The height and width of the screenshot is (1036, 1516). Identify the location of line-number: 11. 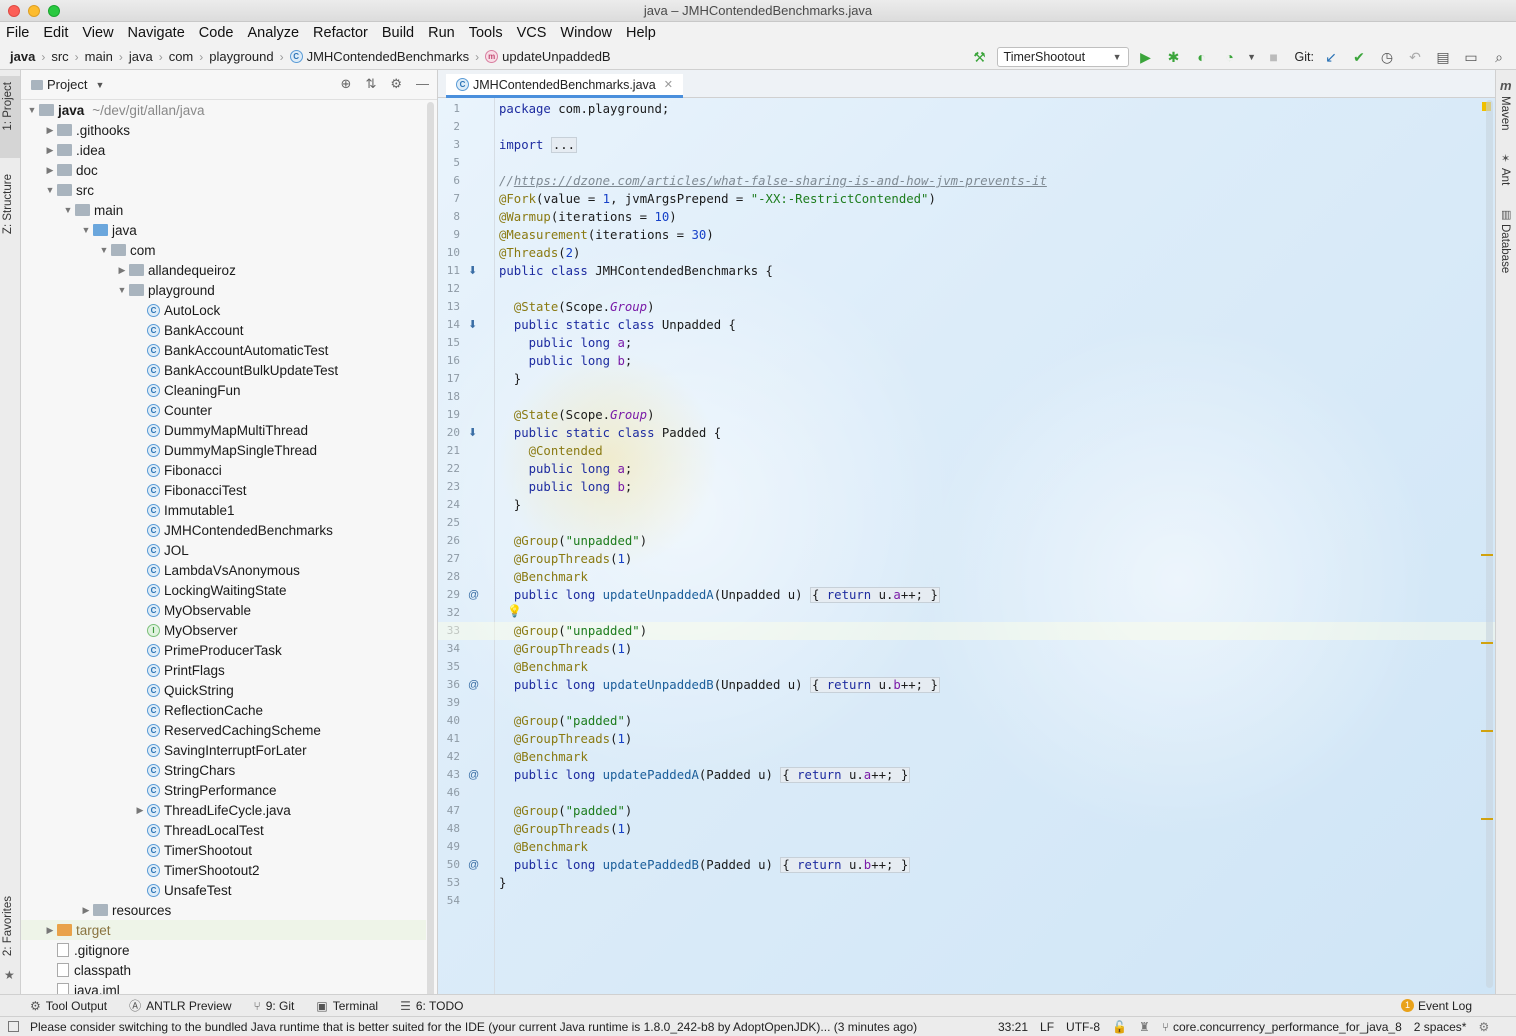
(449, 271).